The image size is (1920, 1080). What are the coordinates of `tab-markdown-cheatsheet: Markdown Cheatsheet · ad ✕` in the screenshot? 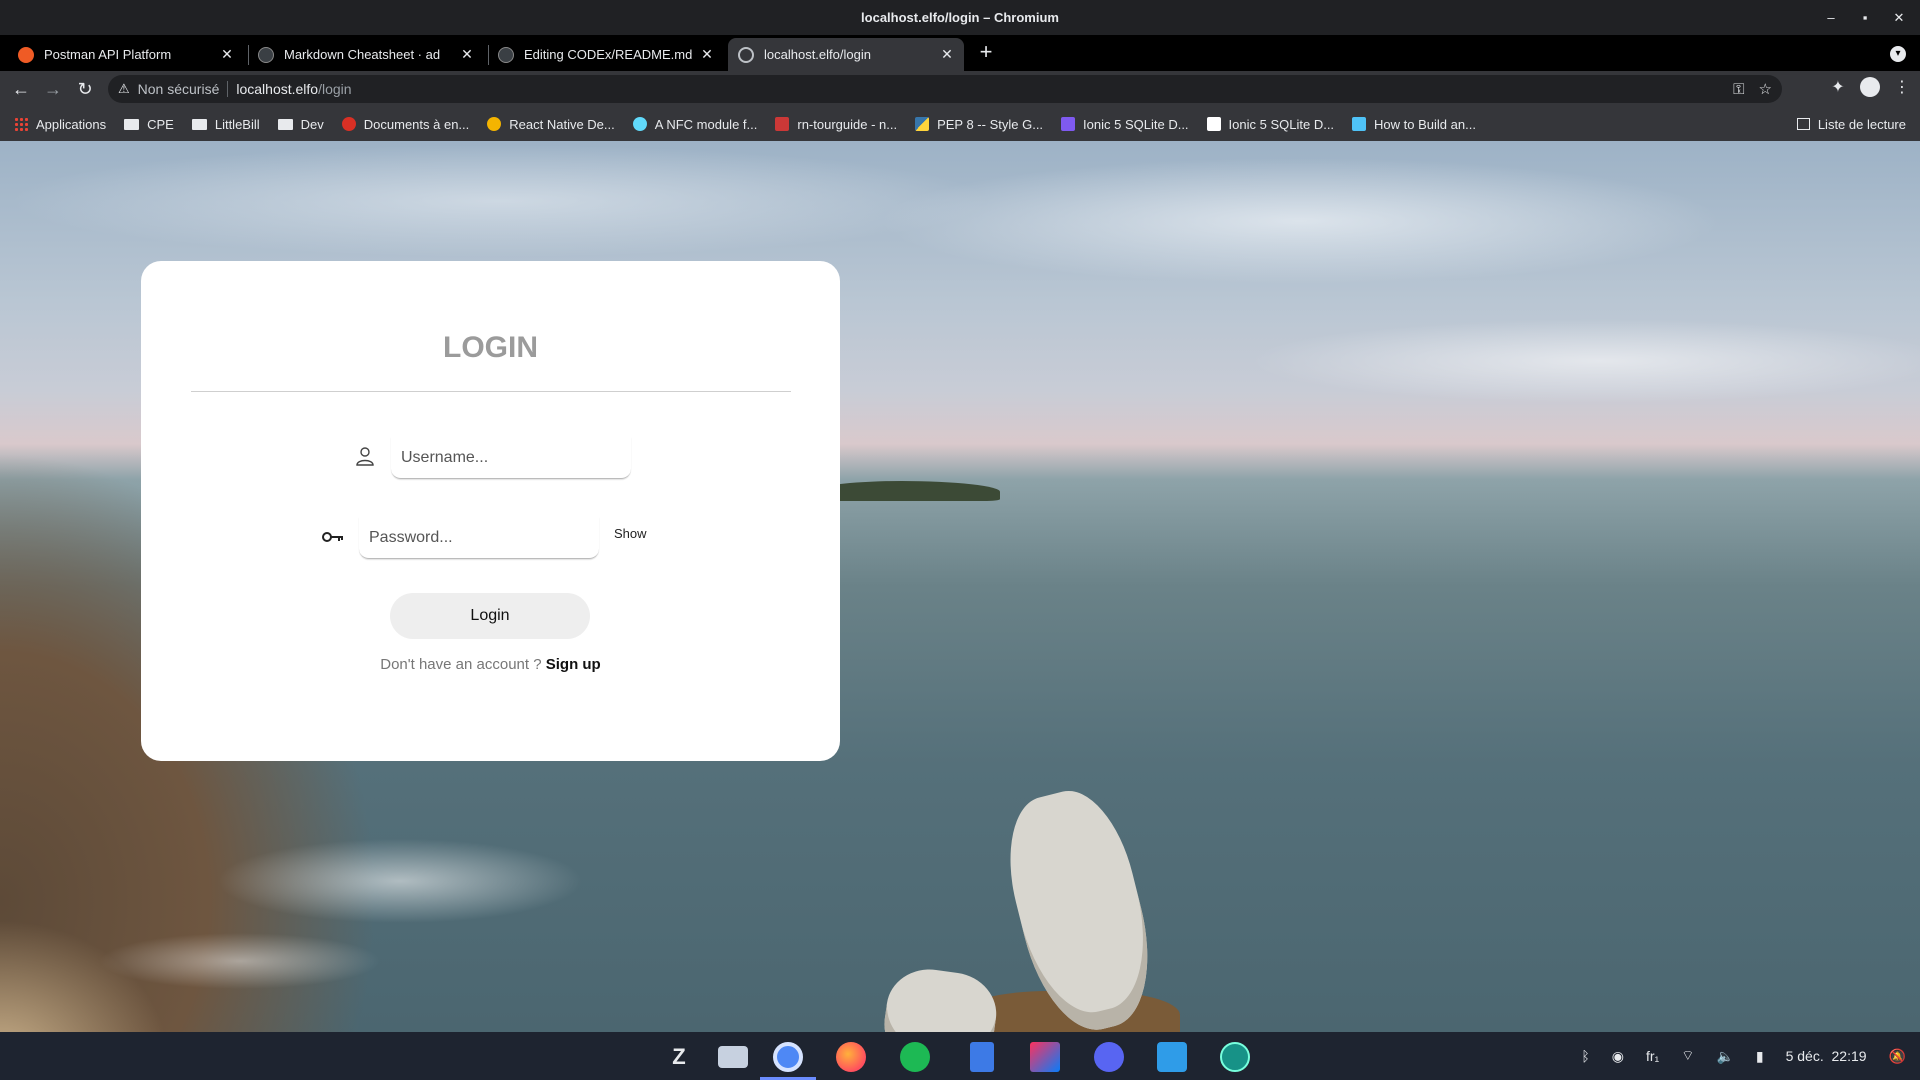 It's located at (366, 54).